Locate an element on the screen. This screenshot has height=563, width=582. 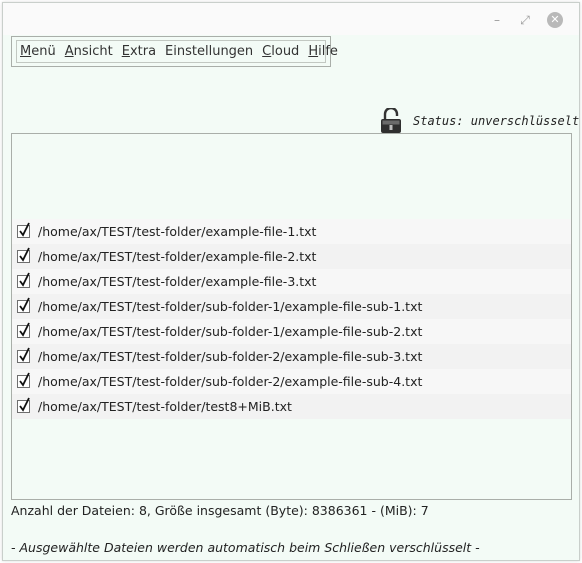
menu-item-mnemonic: E is located at coordinates (125, 51).